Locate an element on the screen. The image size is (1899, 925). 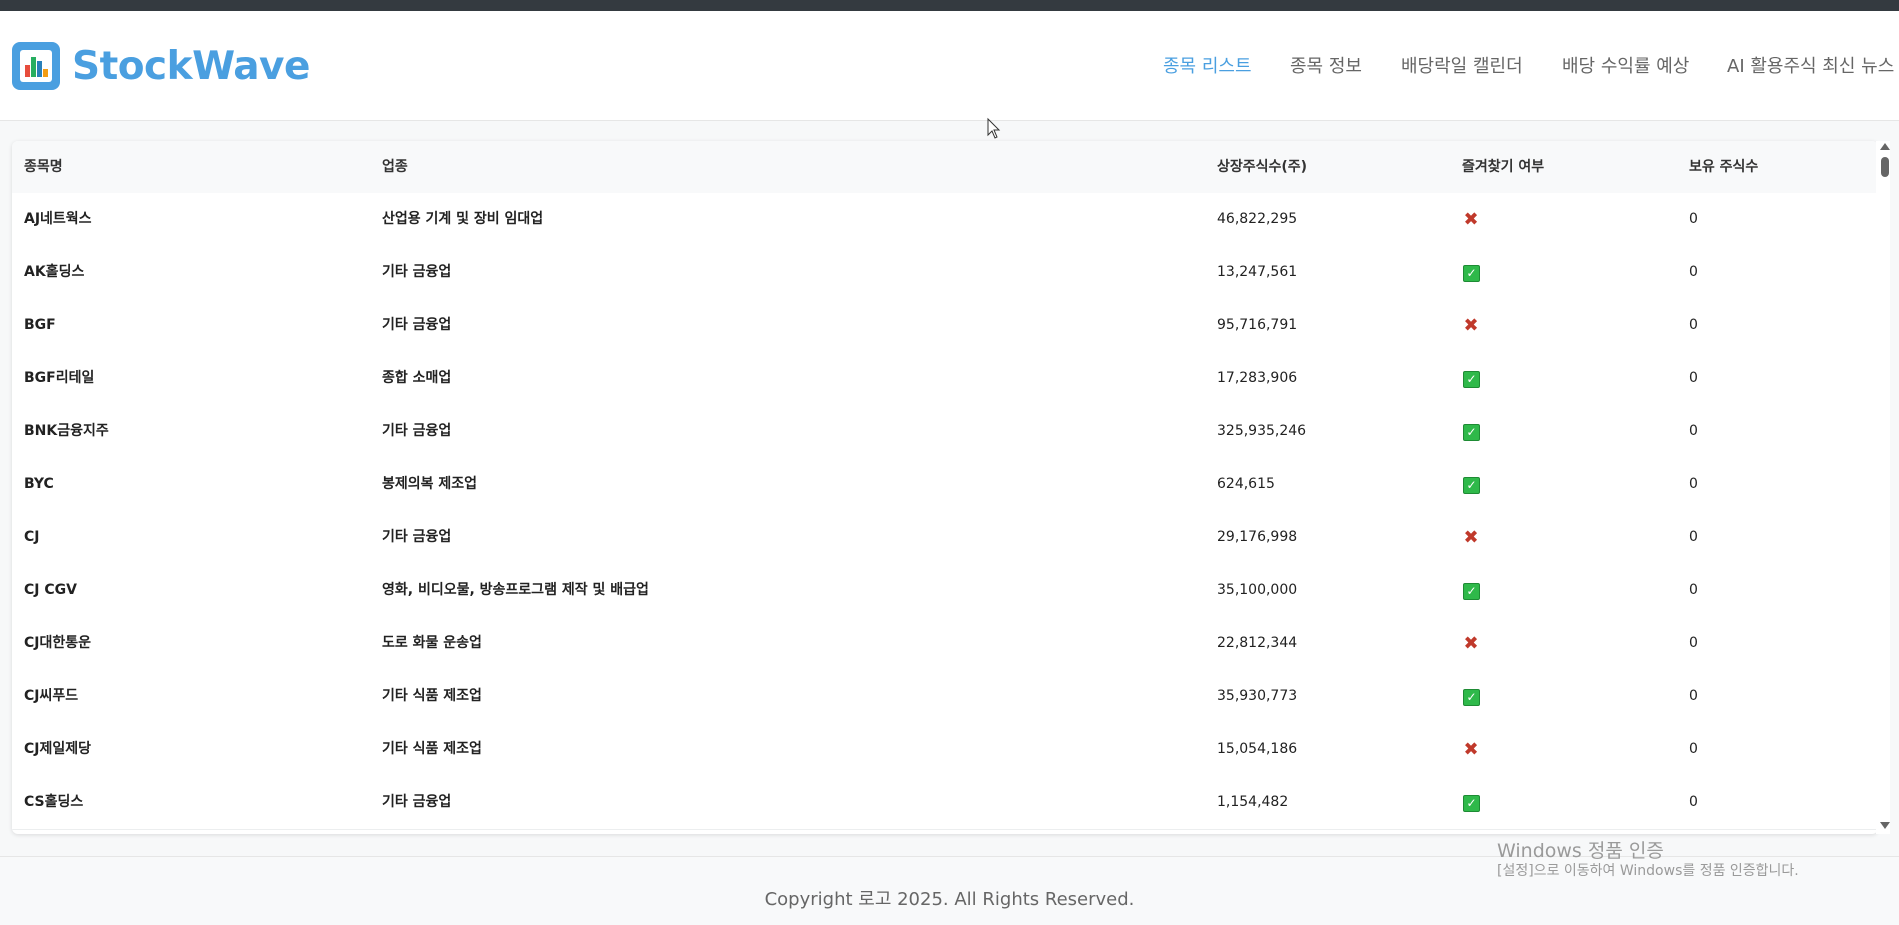
listed-shares-cell: 35,930,773 is located at coordinates (1257, 696).